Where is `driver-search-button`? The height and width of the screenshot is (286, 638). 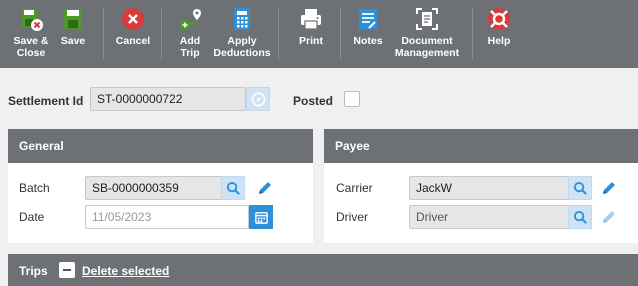
driver-search-button is located at coordinates (580, 217).